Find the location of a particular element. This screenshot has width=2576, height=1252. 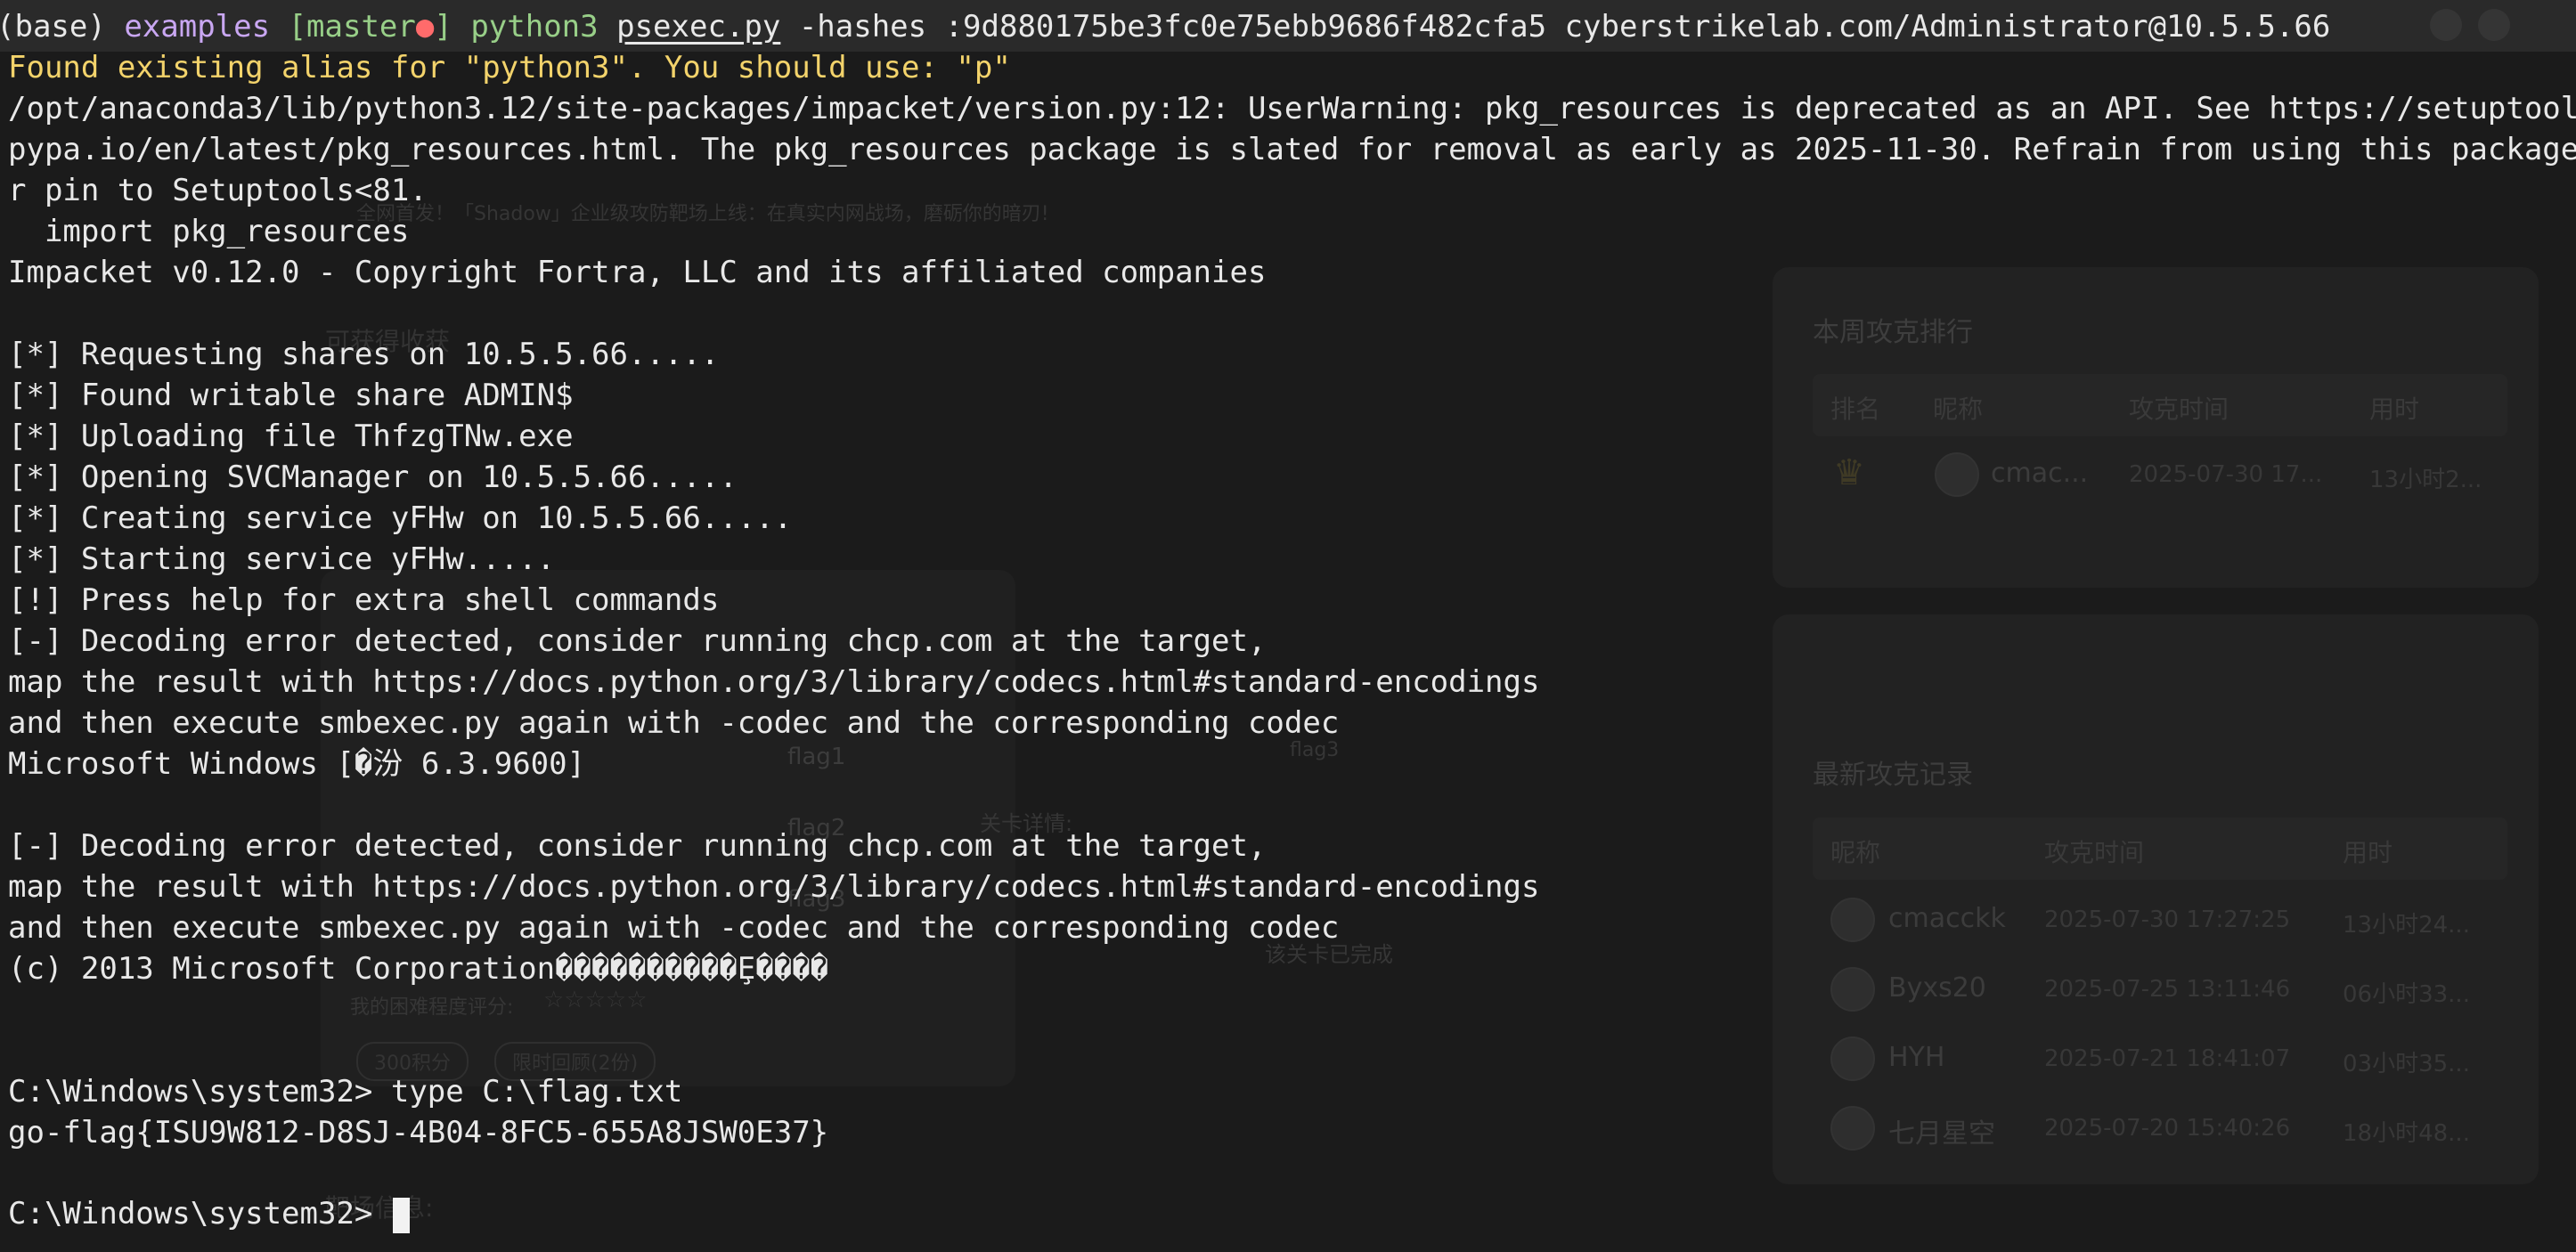

git-dirty-mark: ● is located at coordinates (425, 27).